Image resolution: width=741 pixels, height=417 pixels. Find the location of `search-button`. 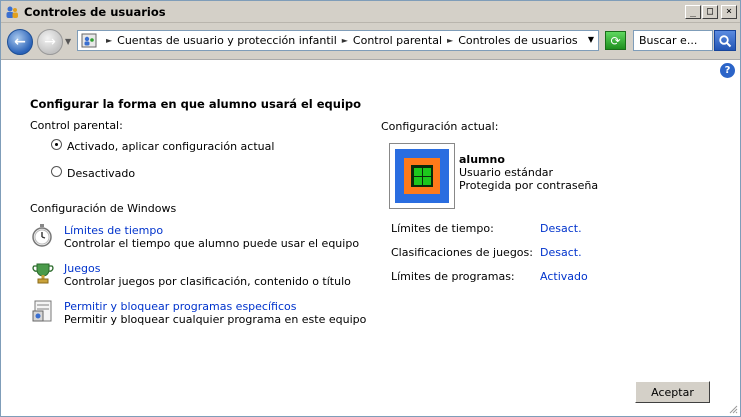

search-button is located at coordinates (725, 40).